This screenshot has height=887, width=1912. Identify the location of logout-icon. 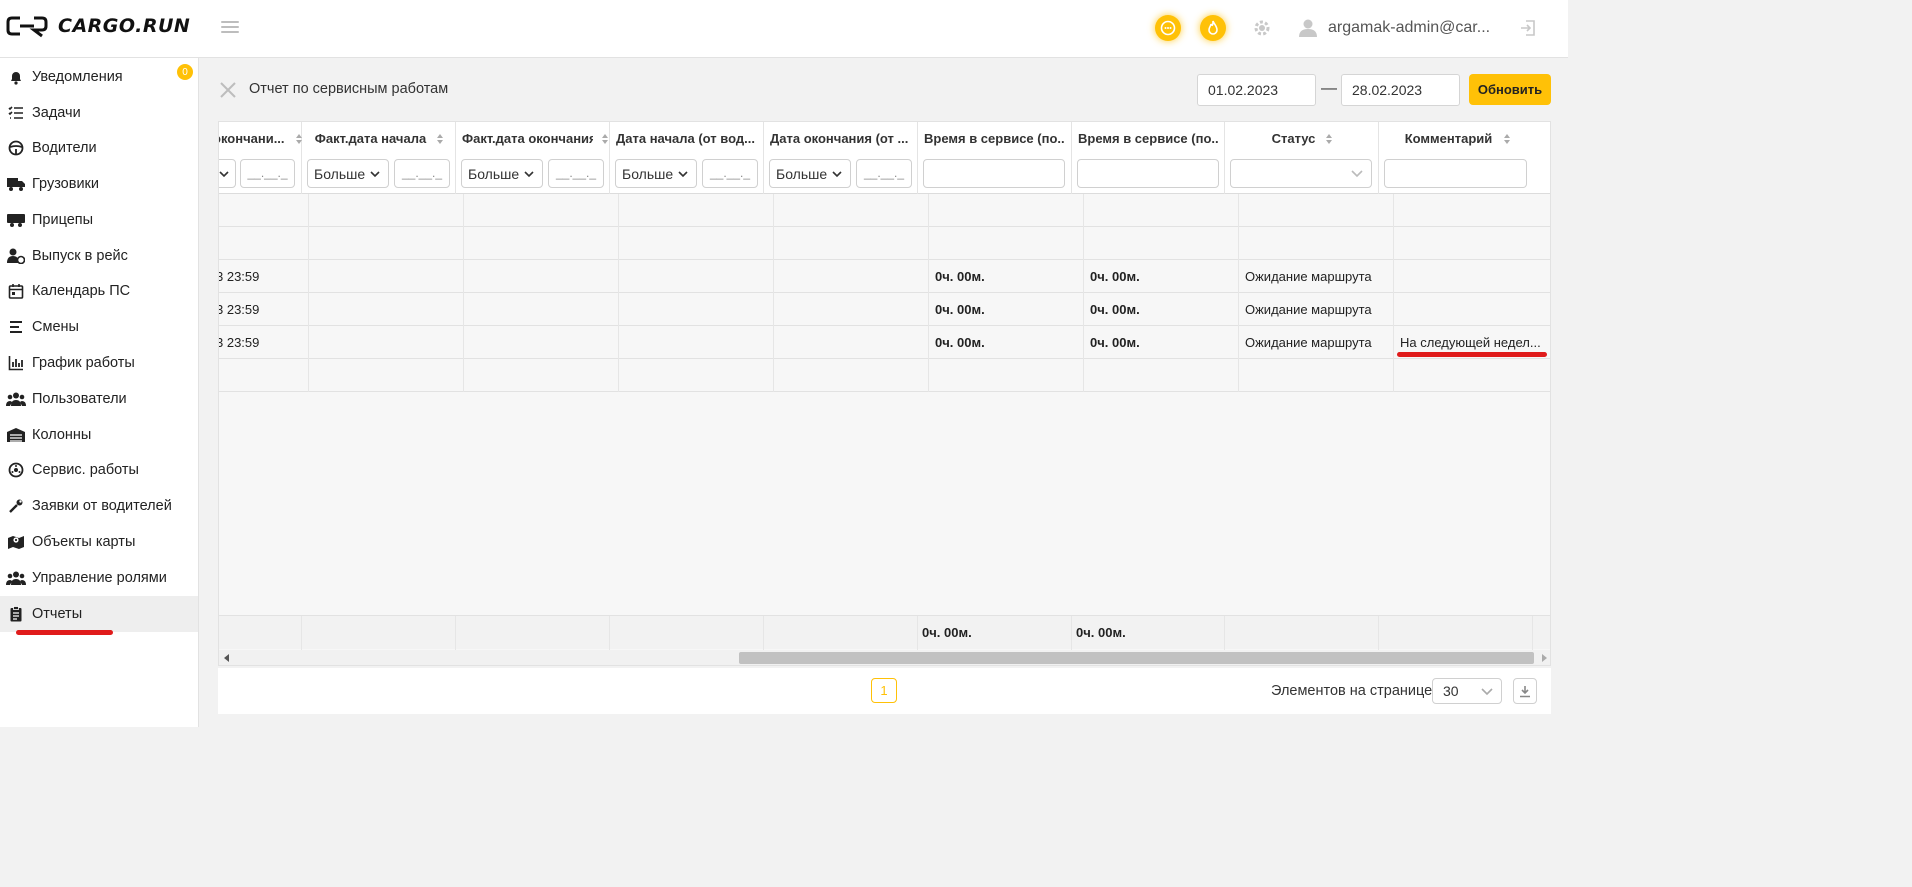
(1528, 28).